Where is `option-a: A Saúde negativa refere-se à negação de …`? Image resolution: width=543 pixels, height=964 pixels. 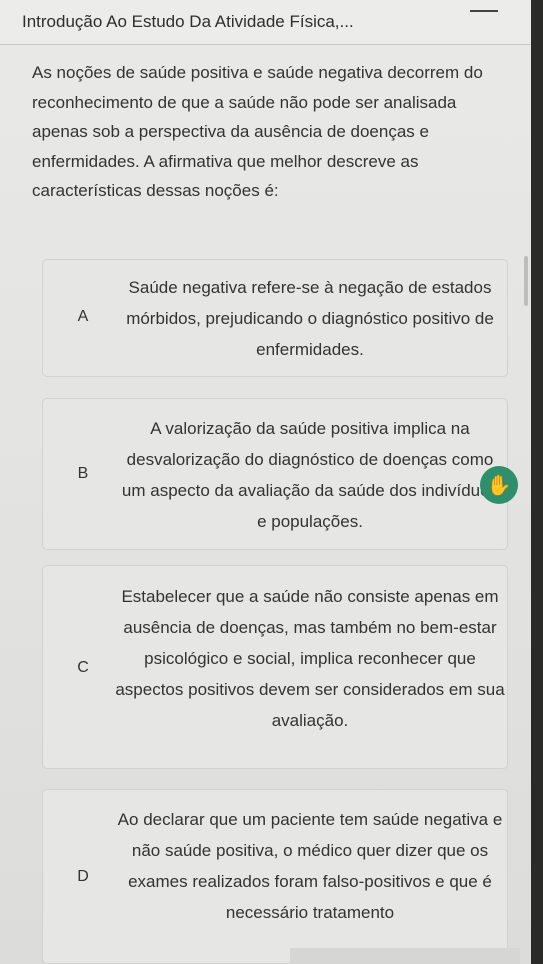 option-a: A Saúde negativa refere-se à negação de … is located at coordinates (275, 318).